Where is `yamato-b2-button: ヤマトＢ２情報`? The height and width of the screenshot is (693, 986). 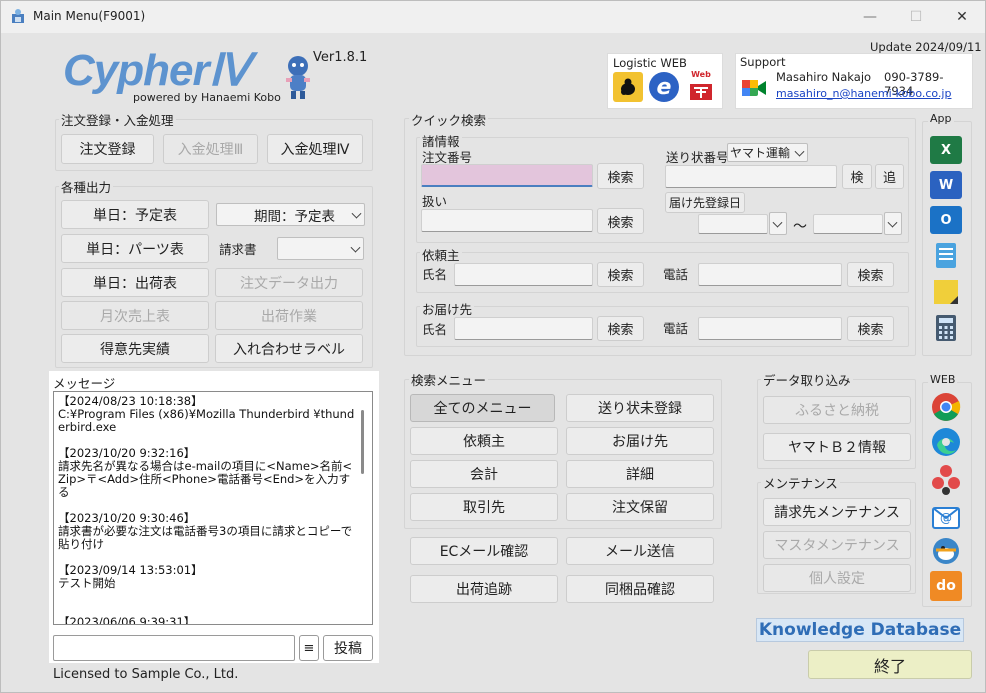
yamato-b2-button: ヤマトＢ２情報 is located at coordinates (837, 447).